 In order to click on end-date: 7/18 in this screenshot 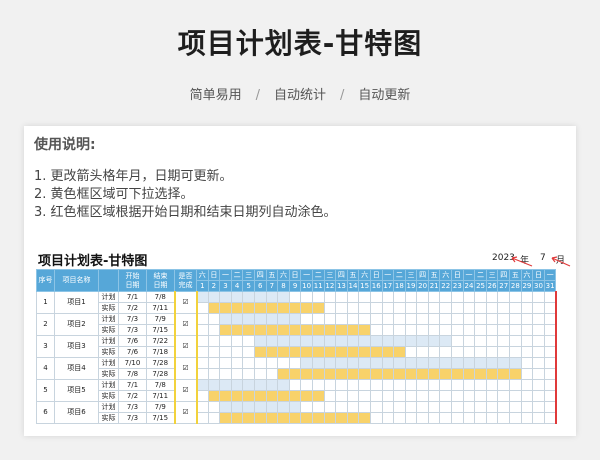, I will do `click(160, 352)`.